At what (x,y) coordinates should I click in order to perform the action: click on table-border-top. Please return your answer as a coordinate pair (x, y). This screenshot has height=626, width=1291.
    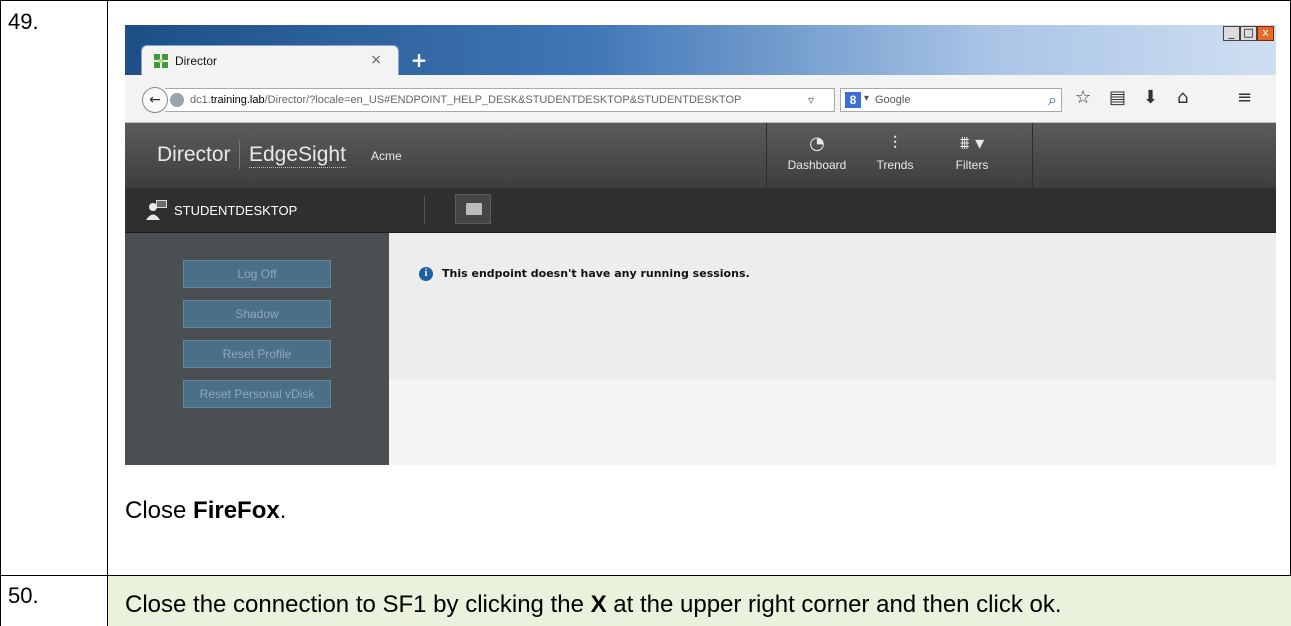
    Looking at the image, I should click on (645, 0).